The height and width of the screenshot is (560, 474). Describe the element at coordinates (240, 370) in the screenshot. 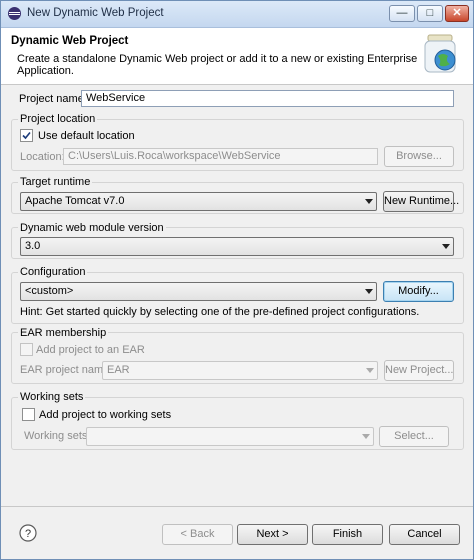

I see `ear-project-name-select: EAR` at that location.